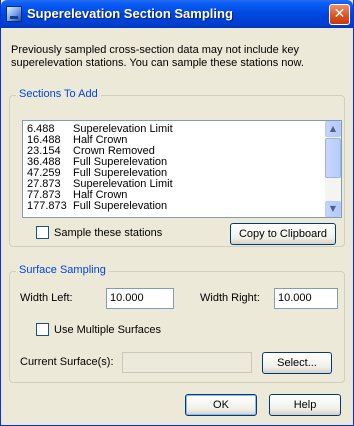  I want to click on scroll-thumb, so click(333, 158).